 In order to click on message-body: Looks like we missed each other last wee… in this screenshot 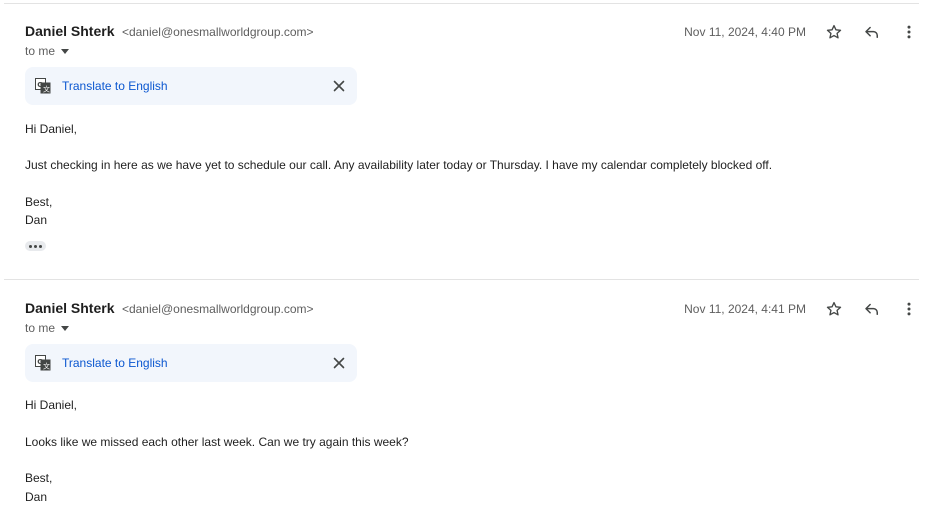, I will do `click(217, 442)`.